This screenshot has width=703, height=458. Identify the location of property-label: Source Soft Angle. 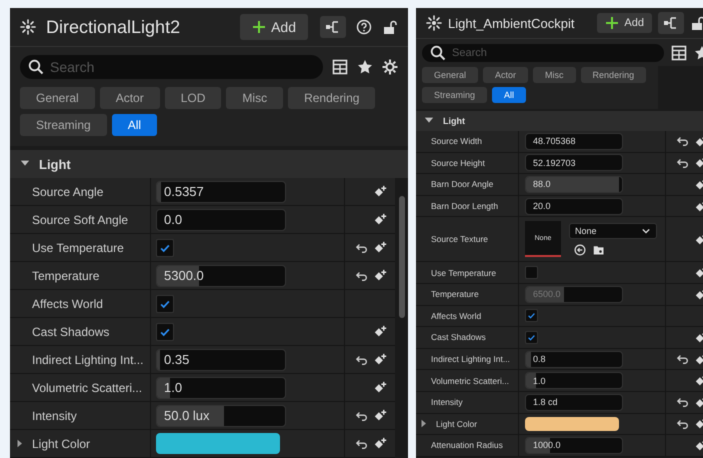
(80, 219).